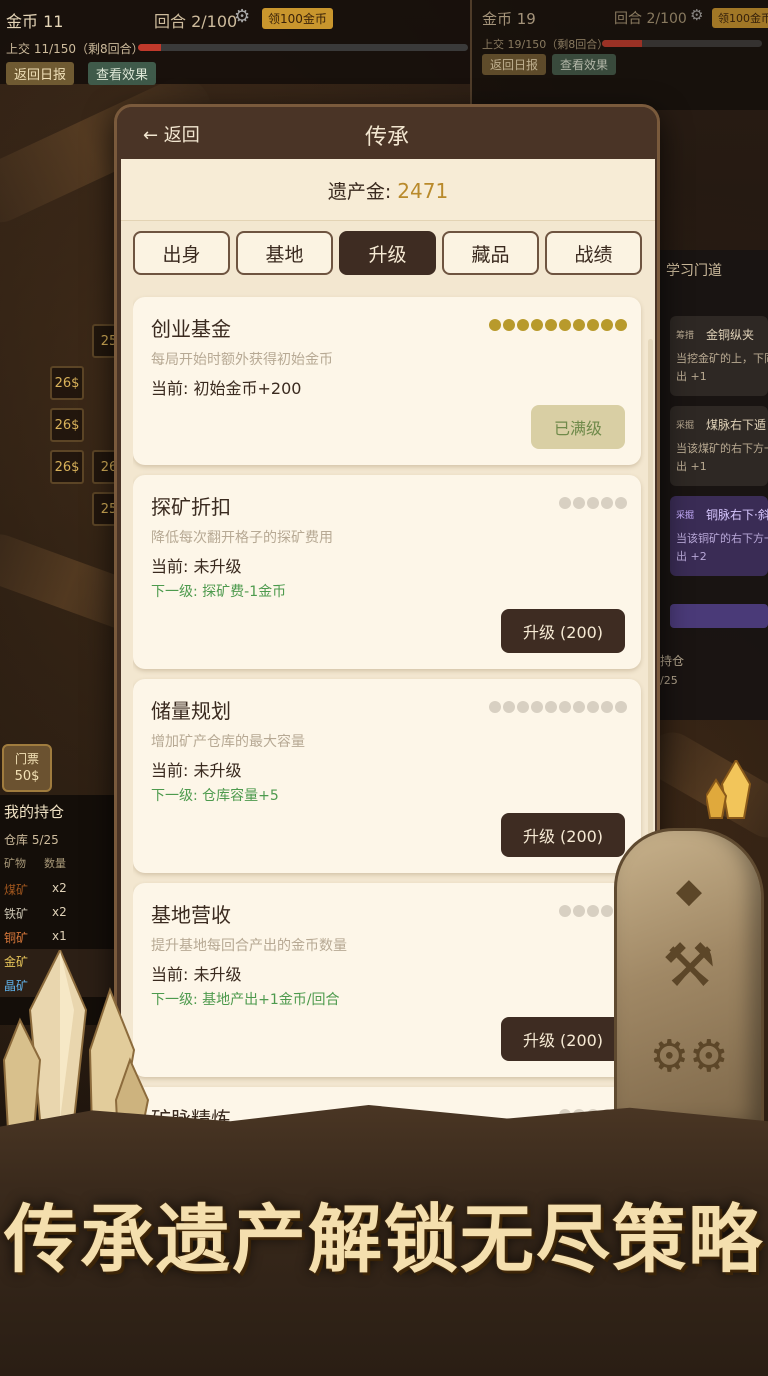  What do you see at coordinates (509, 19) in the screenshot?
I see `coin-count: 金币 19` at bounding box center [509, 19].